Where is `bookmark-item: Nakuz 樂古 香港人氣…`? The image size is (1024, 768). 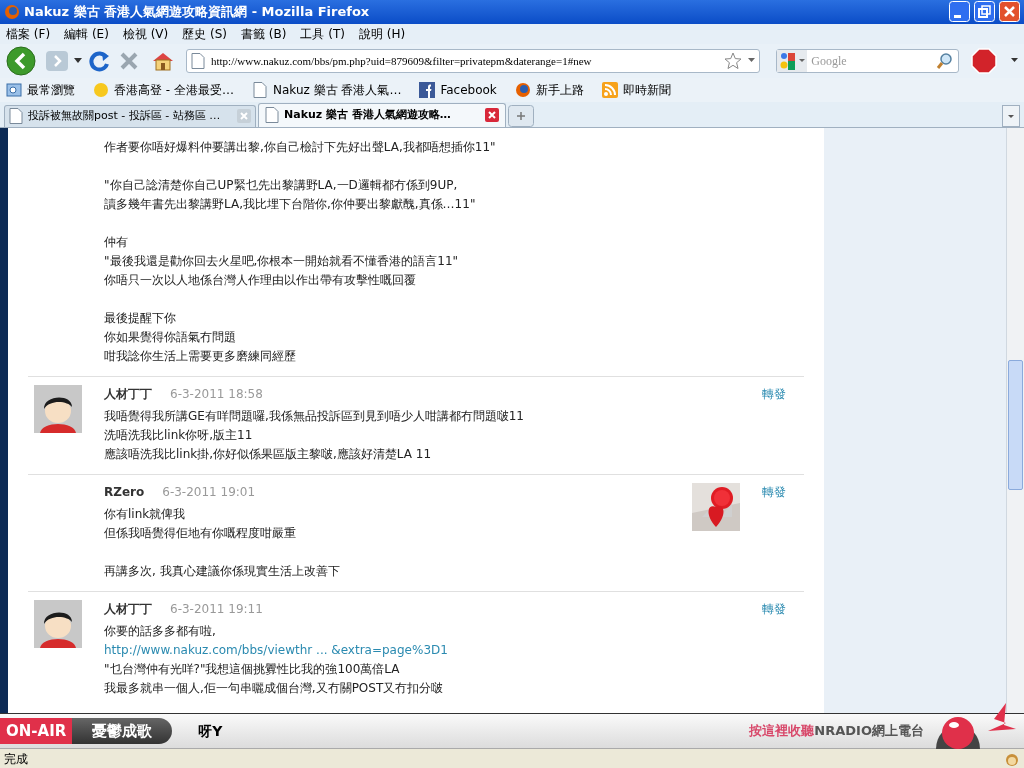
bookmark-item: Nakuz 樂古 香港人氣… is located at coordinates (326, 89).